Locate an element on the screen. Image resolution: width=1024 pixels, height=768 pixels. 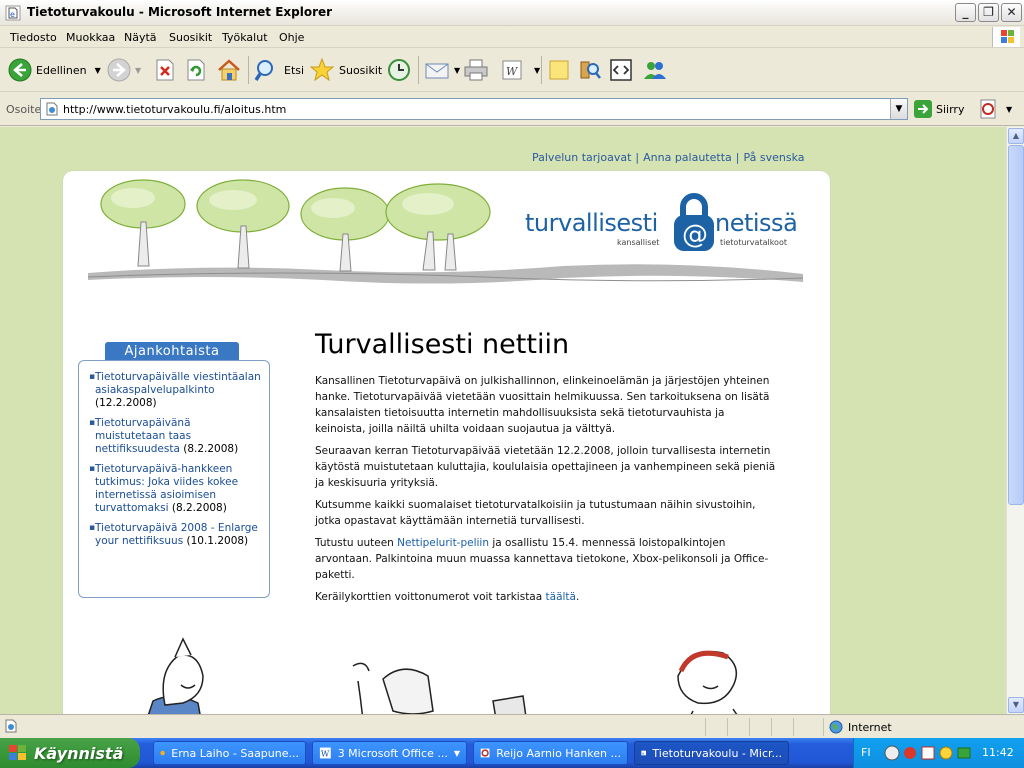
pdf-app-icon is located at coordinates (485, 753).